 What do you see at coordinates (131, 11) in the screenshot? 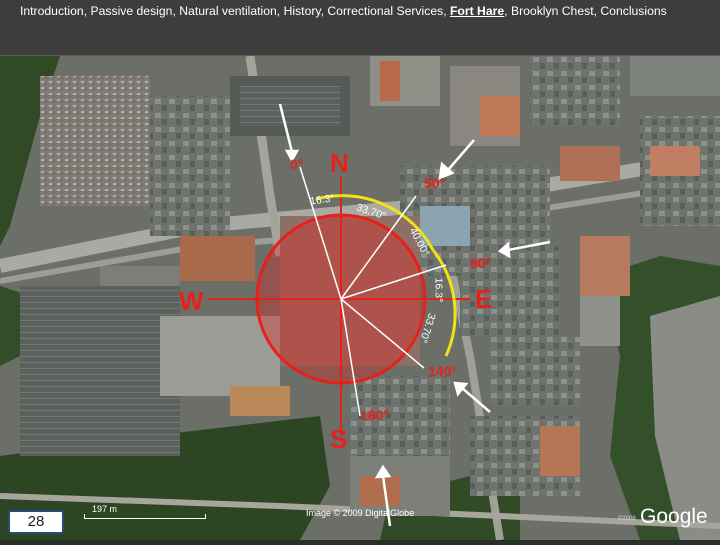
I see `nav-link-passive-design: Passive design` at bounding box center [131, 11].